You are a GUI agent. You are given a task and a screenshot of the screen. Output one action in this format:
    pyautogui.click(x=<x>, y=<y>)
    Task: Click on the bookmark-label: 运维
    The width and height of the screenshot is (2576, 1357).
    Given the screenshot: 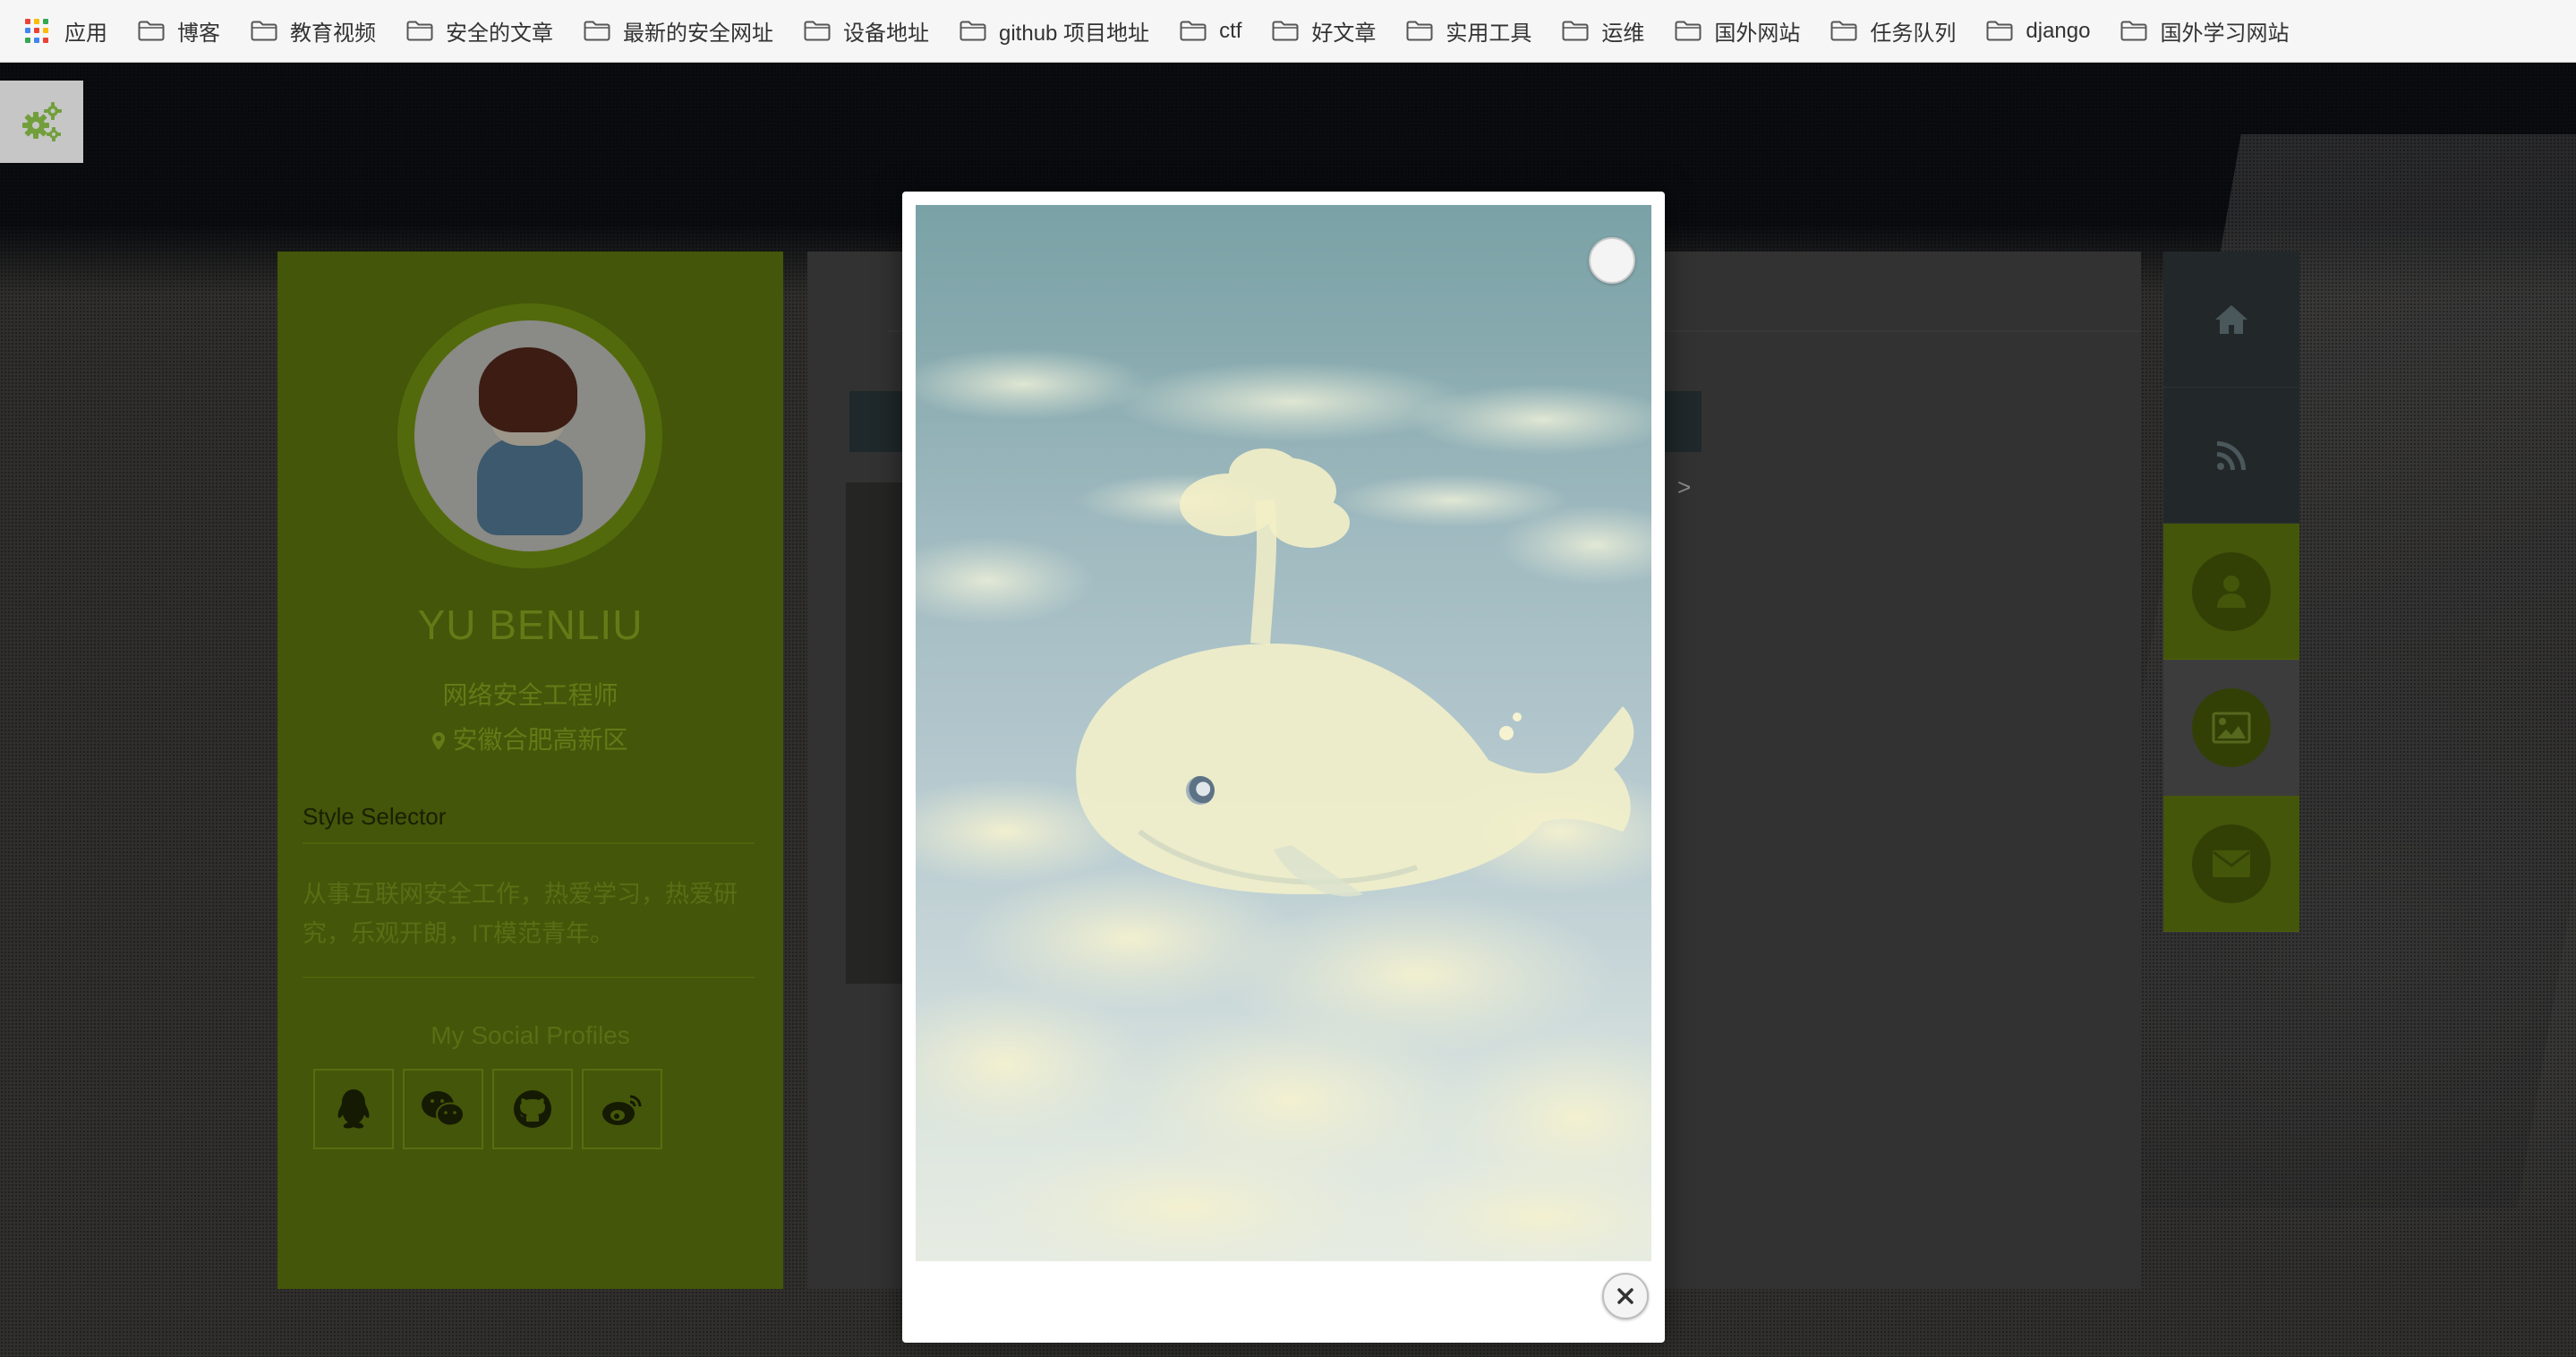 What is the action you would take?
    pyautogui.click(x=1623, y=33)
    